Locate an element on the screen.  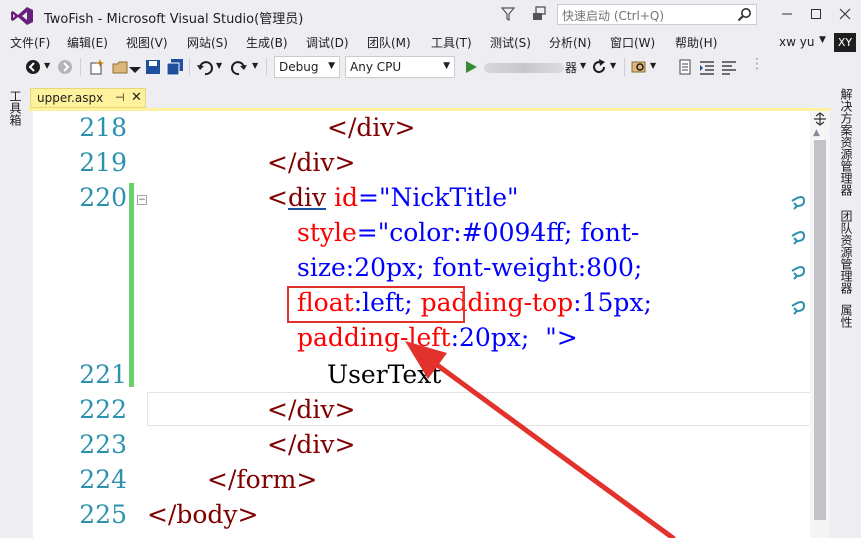
avatar: XY is located at coordinates (845, 42).